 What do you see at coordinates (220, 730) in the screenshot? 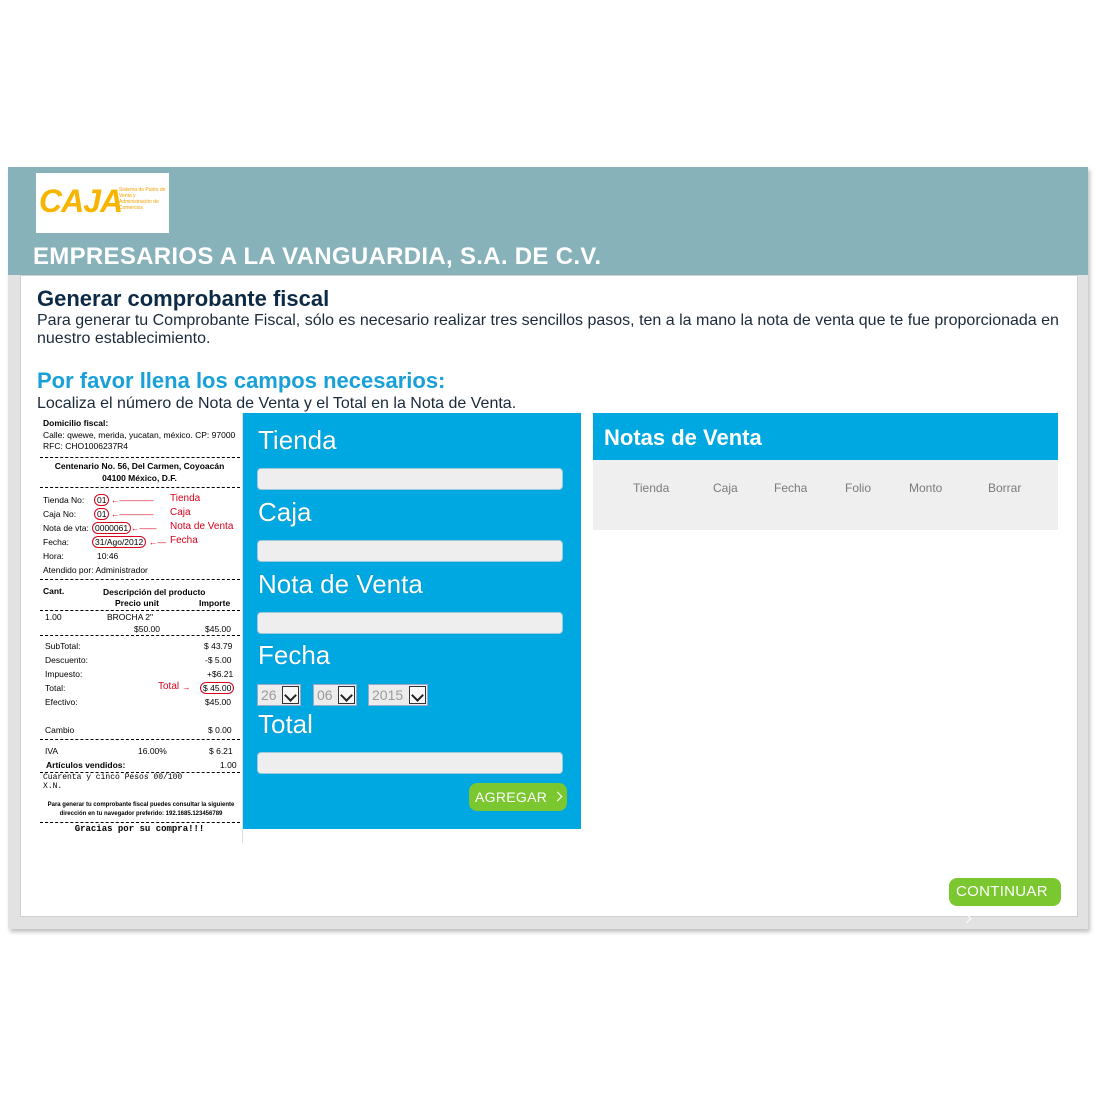
I see `receipt-cambio-value: $ 0.00` at bounding box center [220, 730].